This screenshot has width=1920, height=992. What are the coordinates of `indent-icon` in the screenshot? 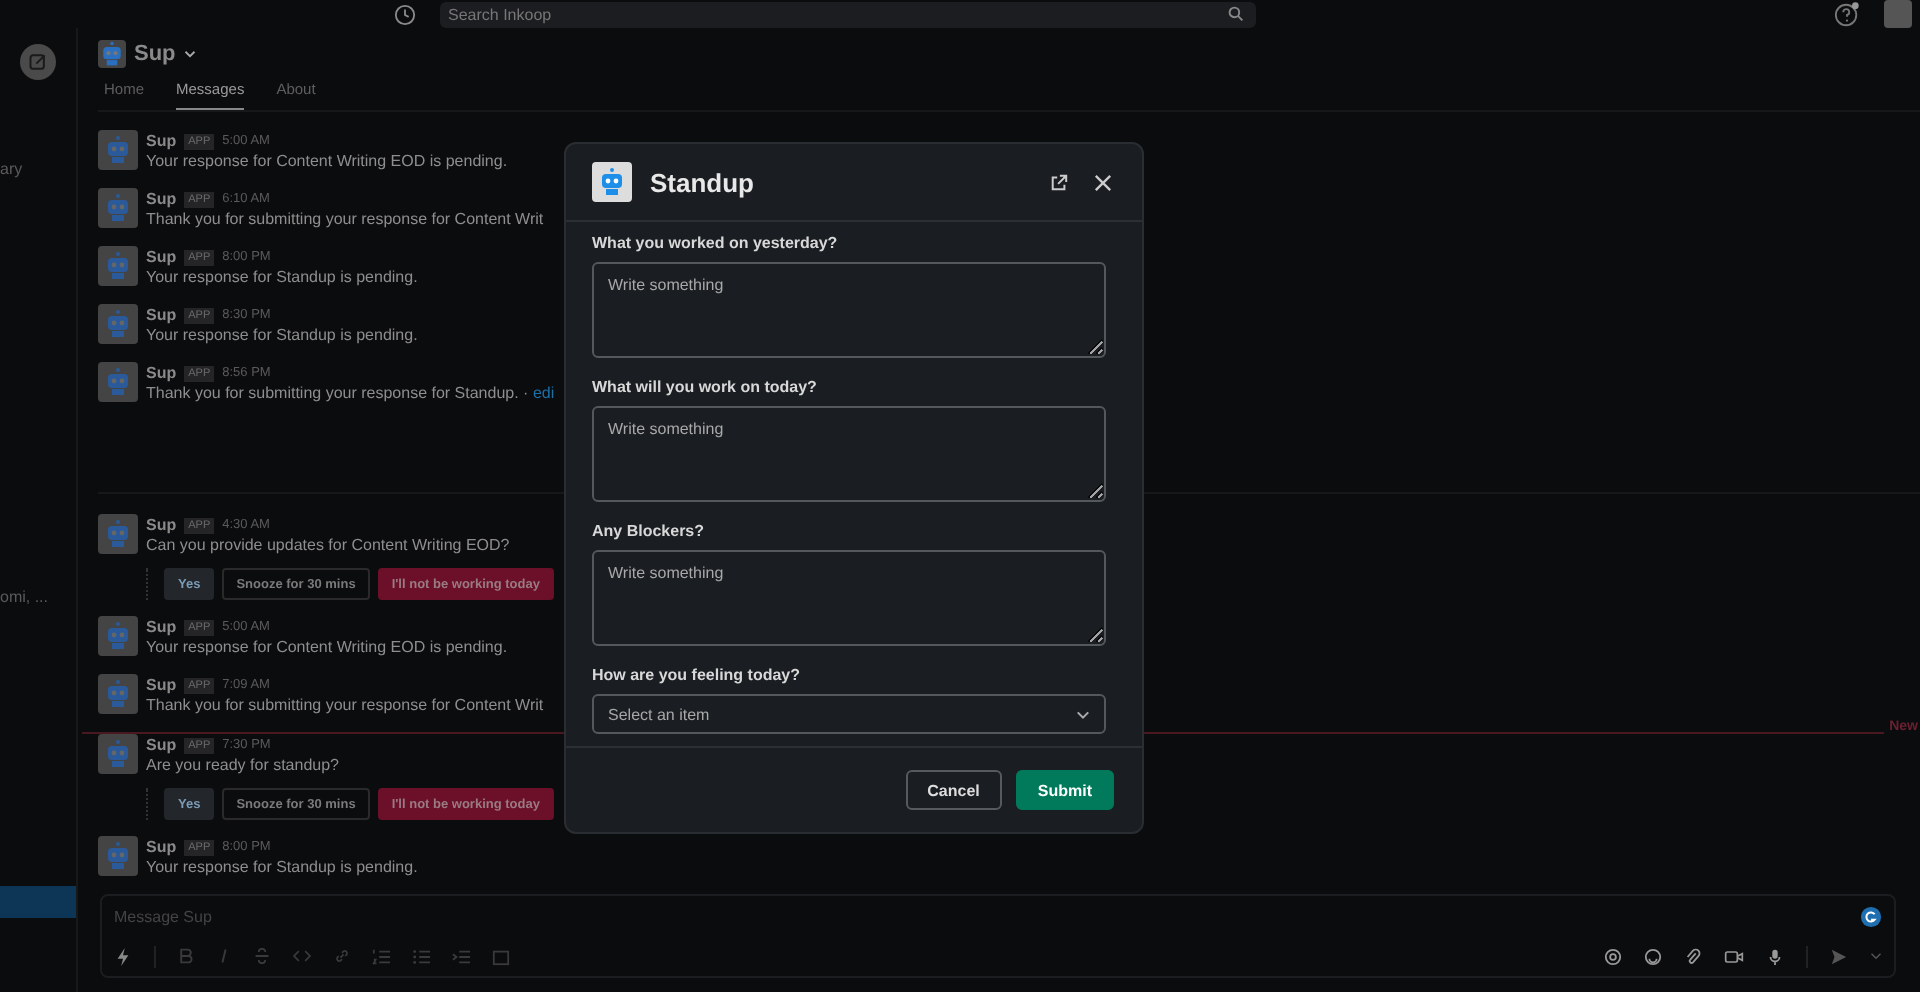 It's located at (461, 956).